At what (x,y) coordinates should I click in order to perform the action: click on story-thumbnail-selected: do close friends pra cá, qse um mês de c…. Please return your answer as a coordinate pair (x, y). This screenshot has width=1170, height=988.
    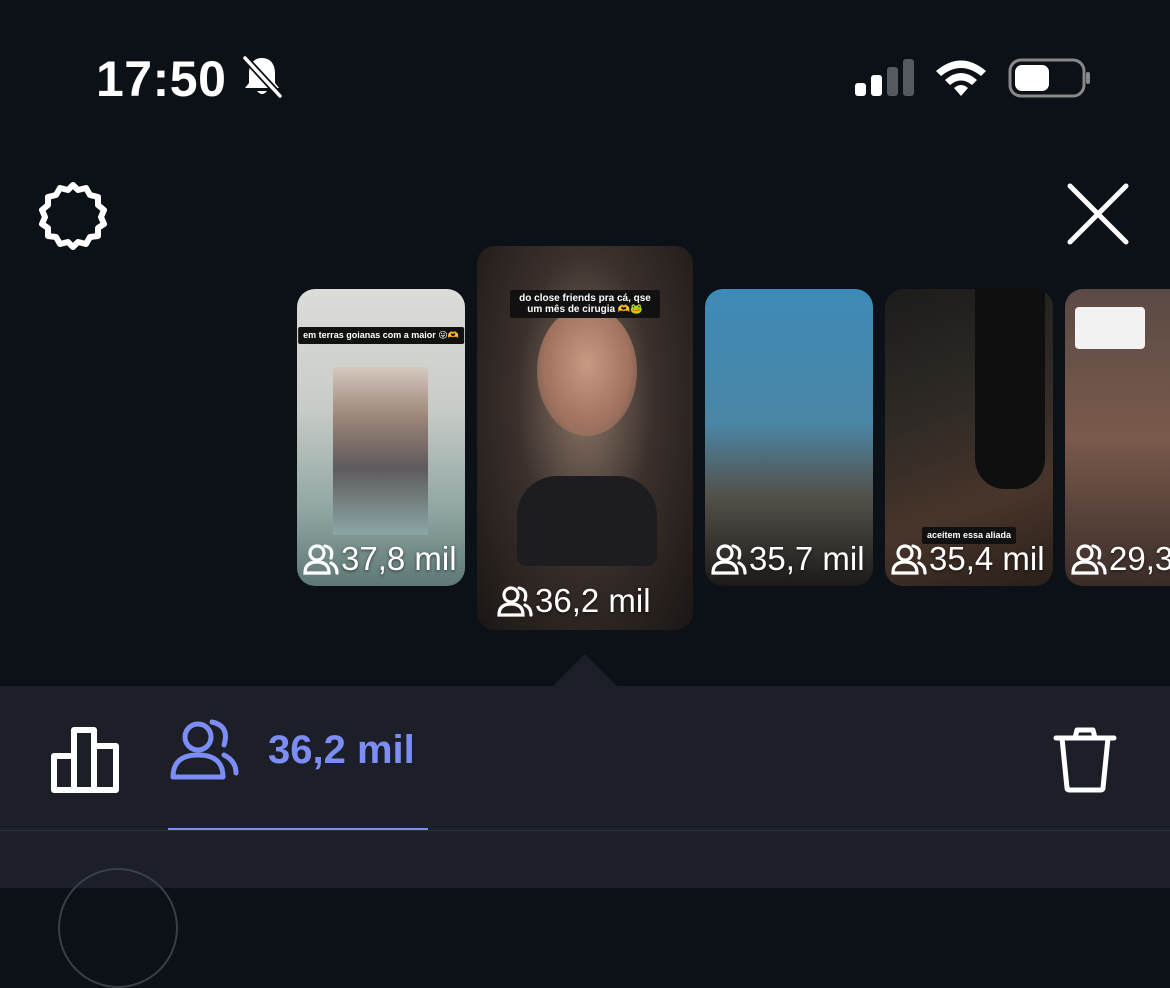
    Looking at the image, I should click on (585, 438).